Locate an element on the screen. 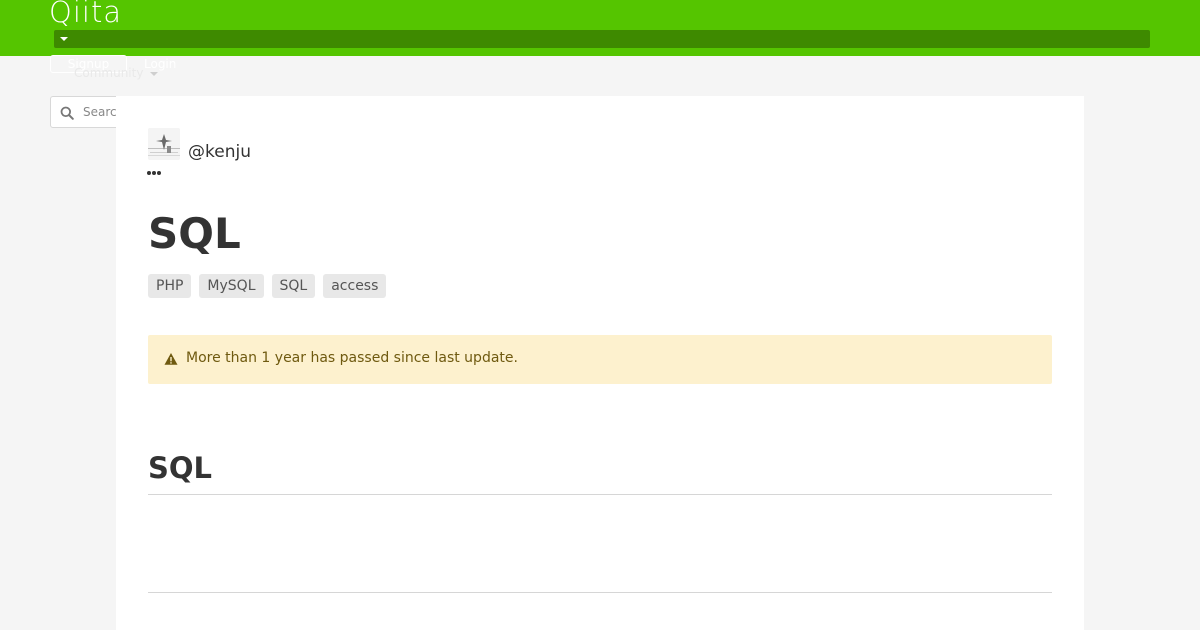 The width and height of the screenshot is (1200, 630). warning-icon is located at coordinates (171, 359).